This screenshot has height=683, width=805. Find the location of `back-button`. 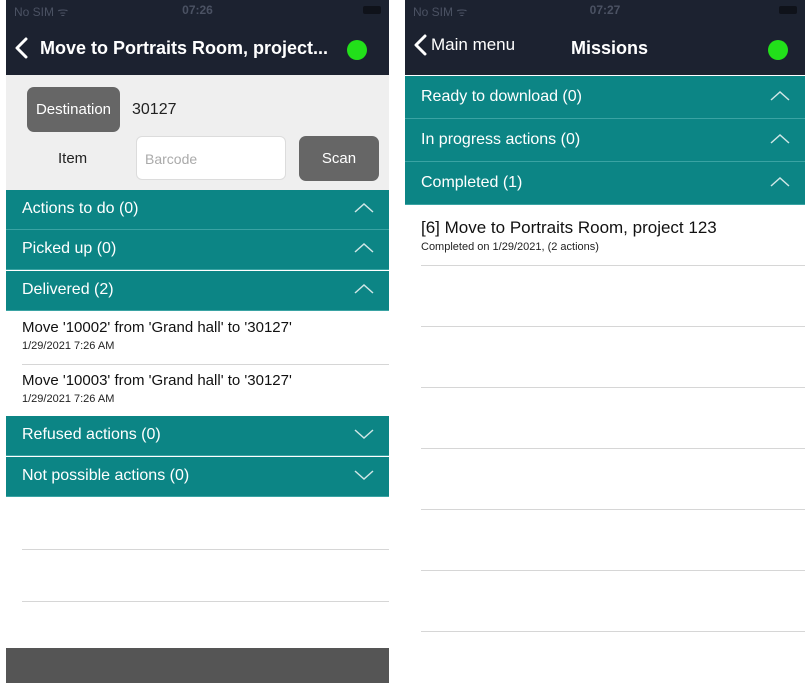

back-button is located at coordinates (21, 48).